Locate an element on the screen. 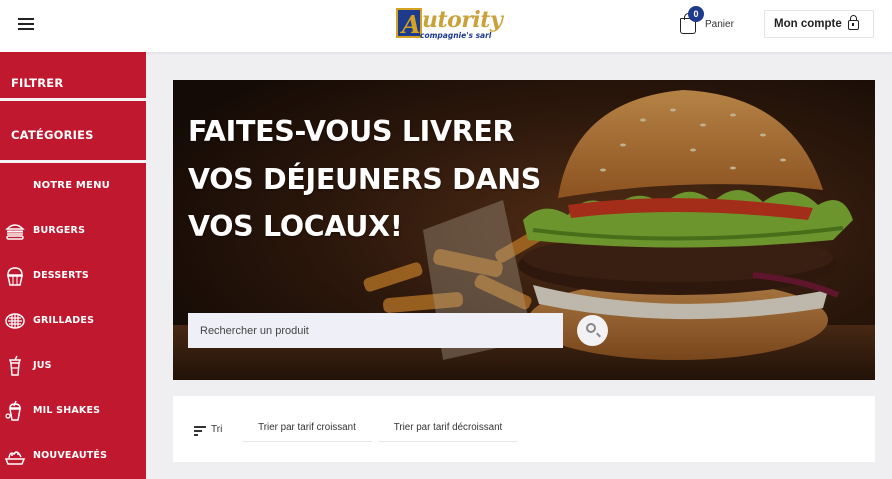  sidebar-item-desserts: DESSERTS is located at coordinates (73, 276).